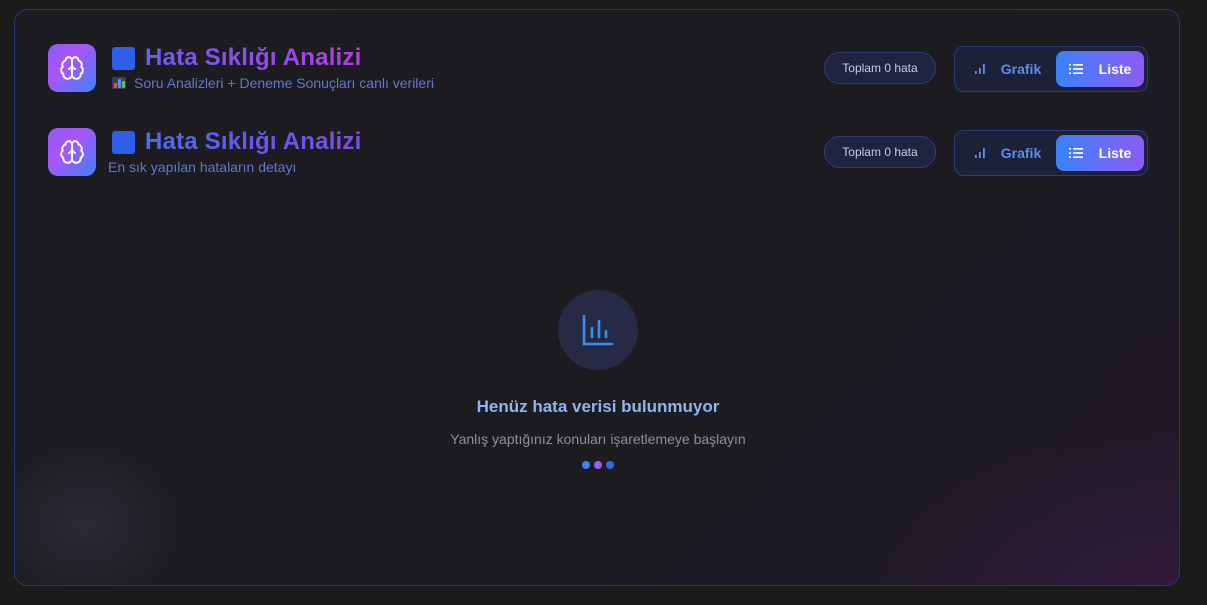 The height and width of the screenshot is (605, 1207). What do you see at coordinates (119, 83) in the screenshot?
I see `bar-chart-emoji-icon` at bounding box center [119, 83].